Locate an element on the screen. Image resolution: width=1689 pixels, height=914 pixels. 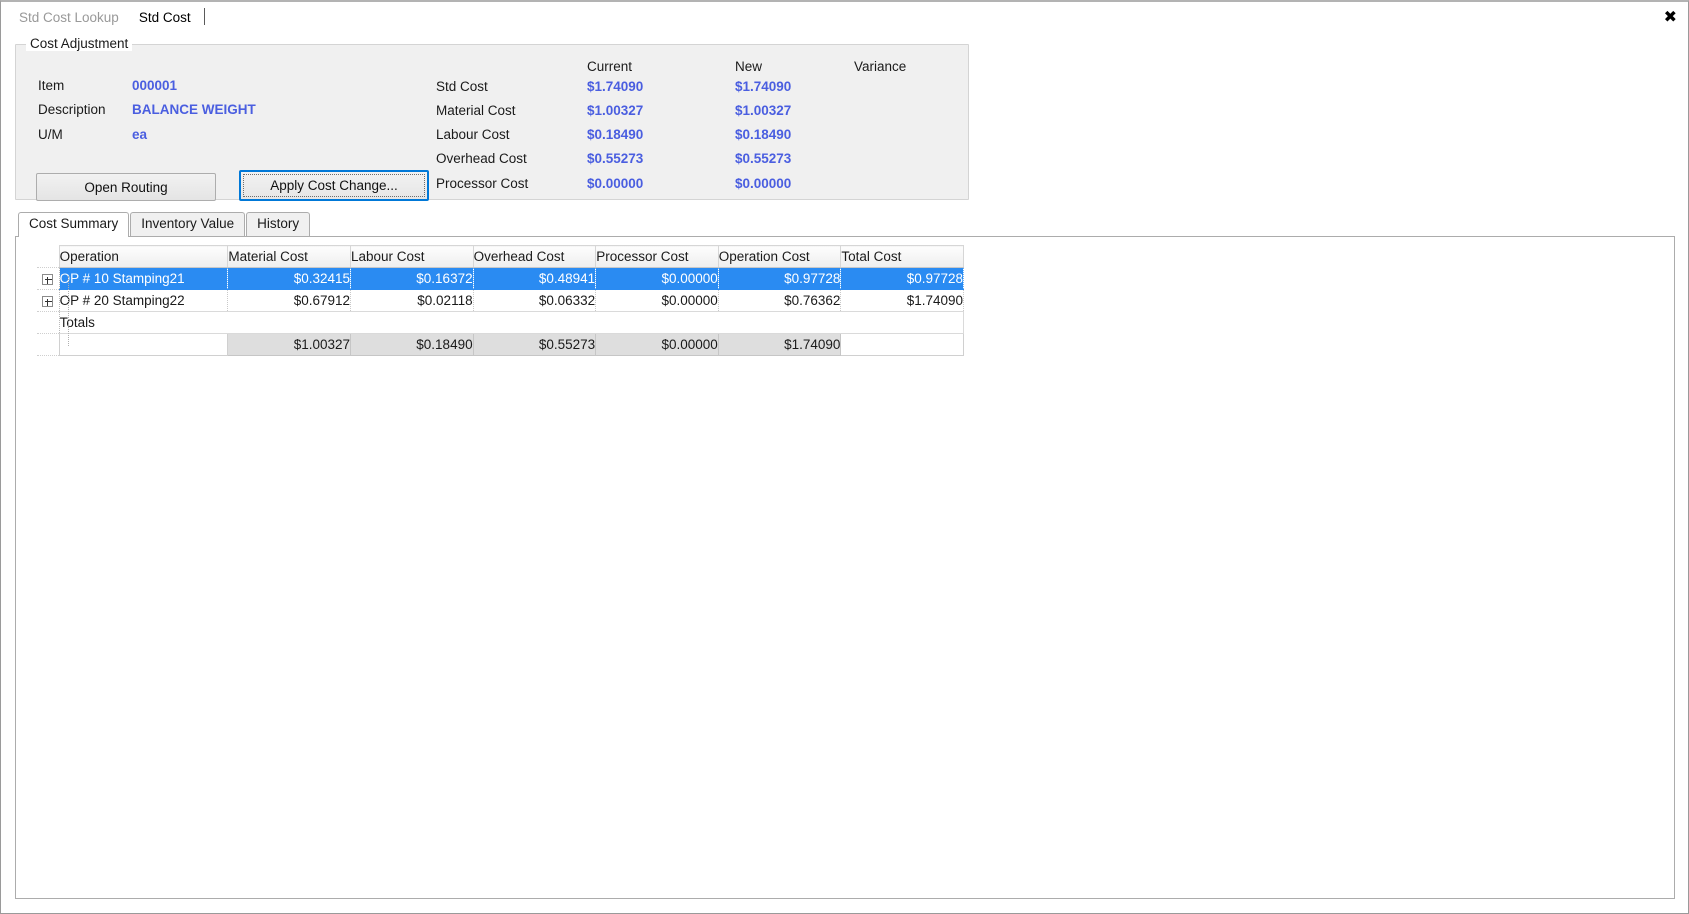
tab-std-cost-lookup-label: Std Cost Lookup is located at coordinates (69, 17).